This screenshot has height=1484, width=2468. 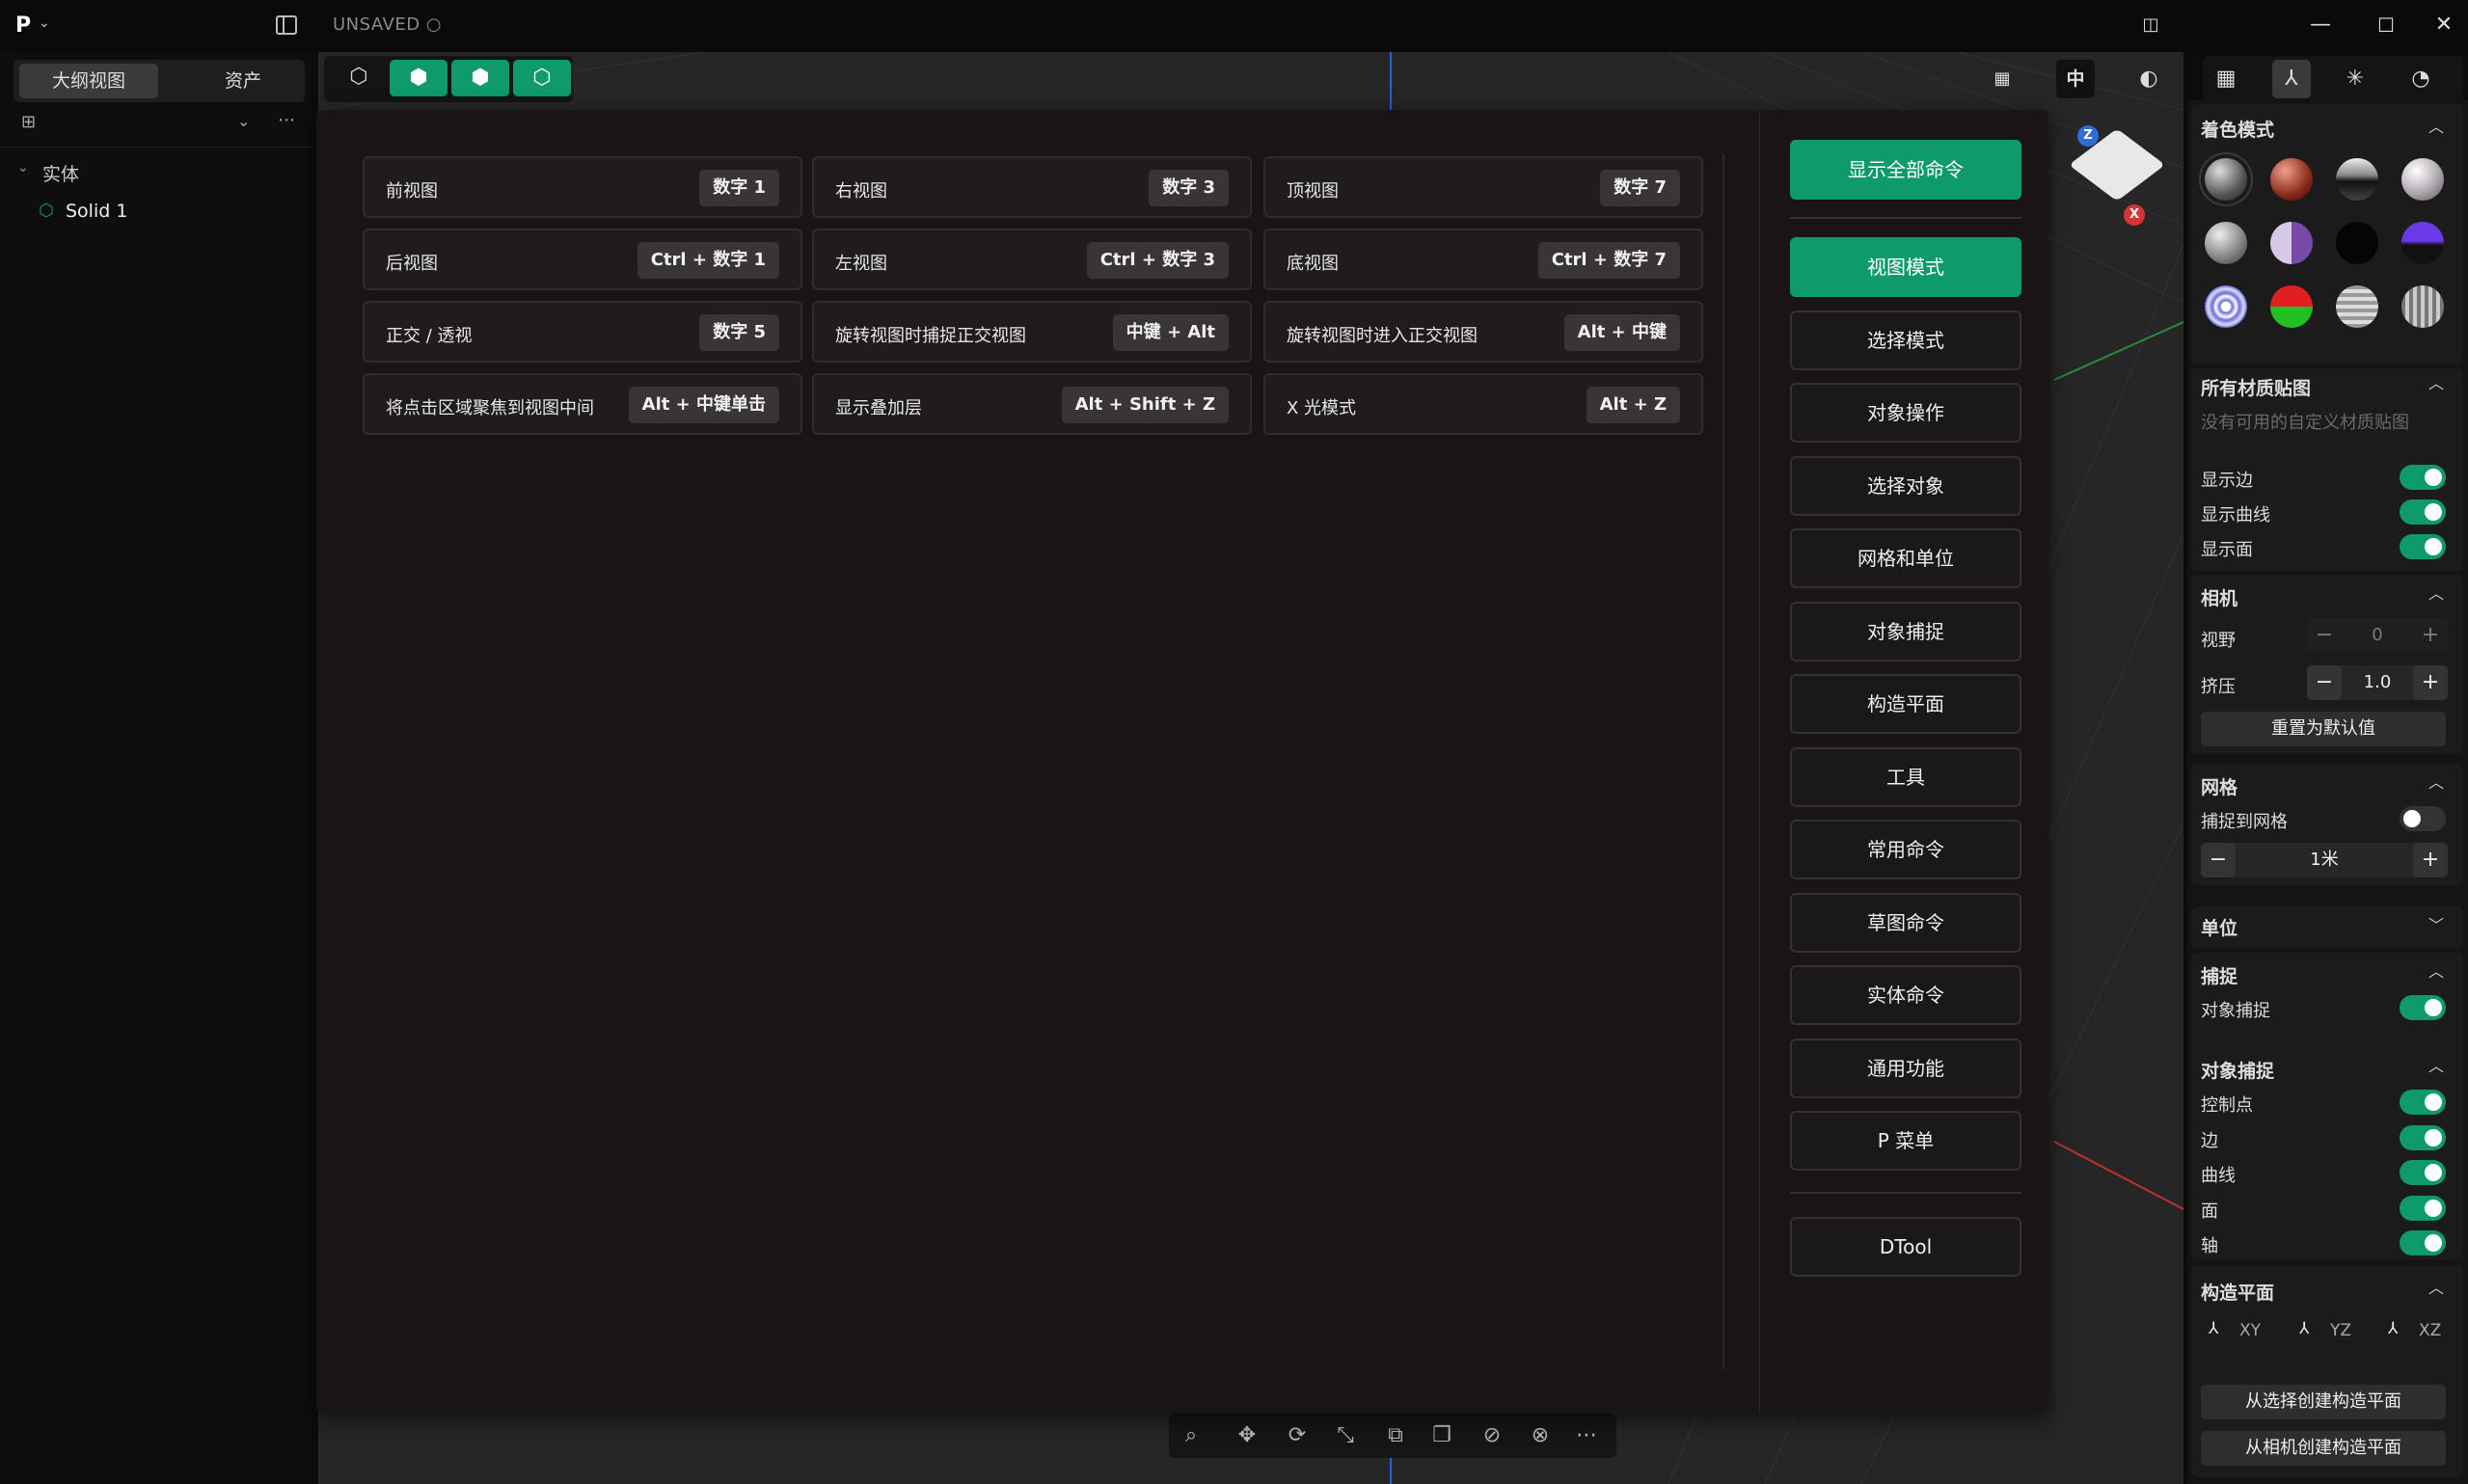 What do you see at coordinates (2324, 860) in the screenshot?
I see `grid-size-stepper: − 1米 +` at bounding box center [2324, 860].